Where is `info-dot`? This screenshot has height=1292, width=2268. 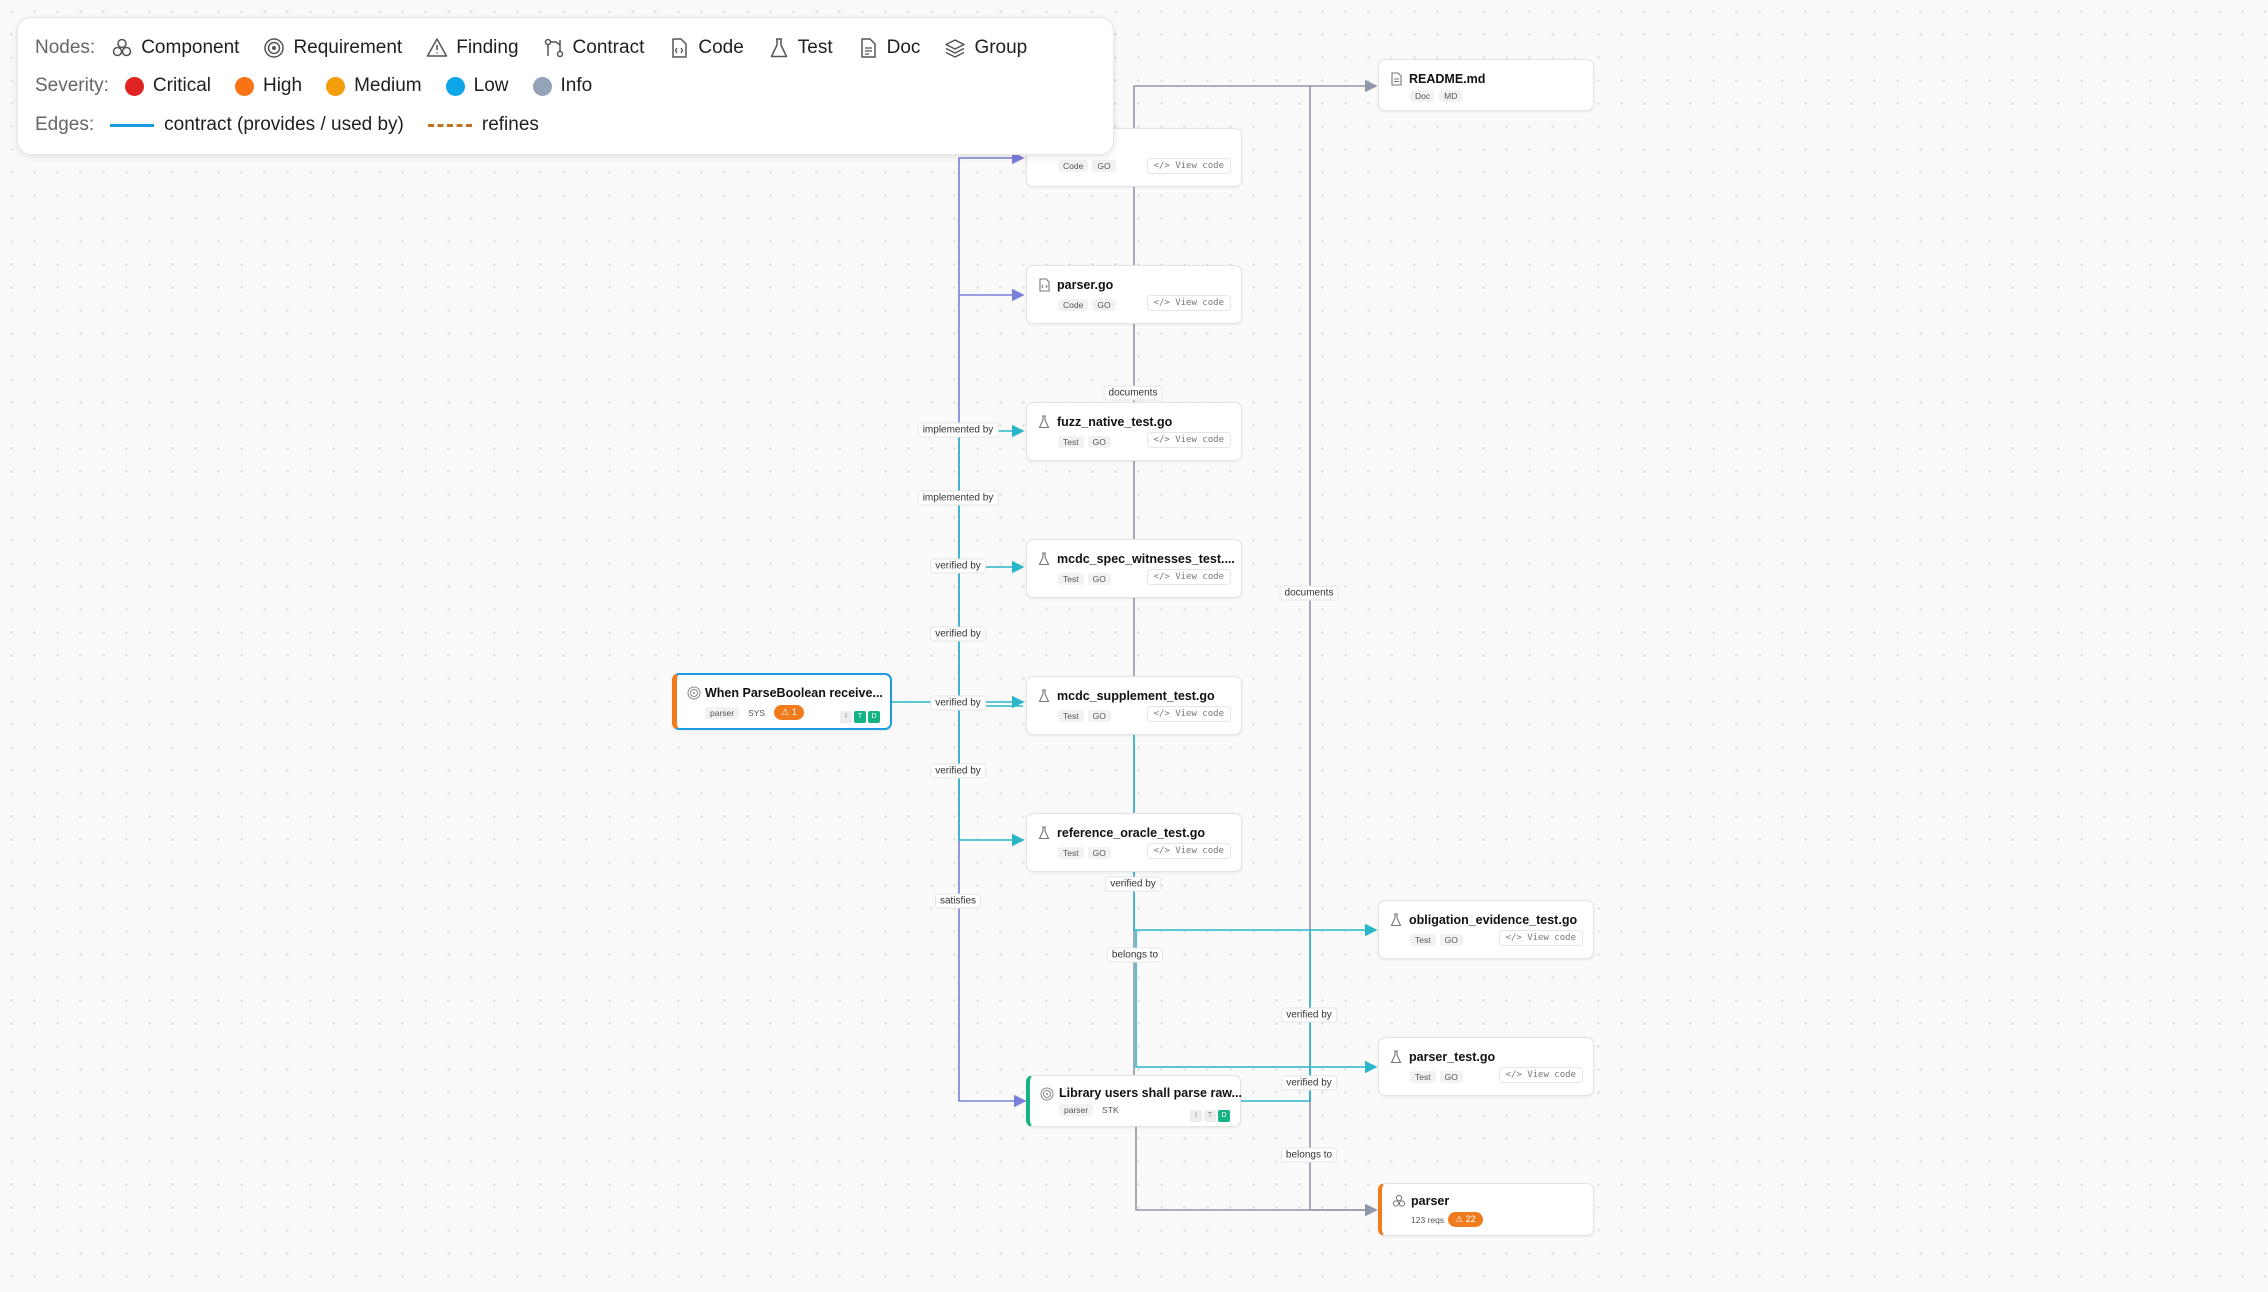 info-dot is located at coordinates (542, 86).